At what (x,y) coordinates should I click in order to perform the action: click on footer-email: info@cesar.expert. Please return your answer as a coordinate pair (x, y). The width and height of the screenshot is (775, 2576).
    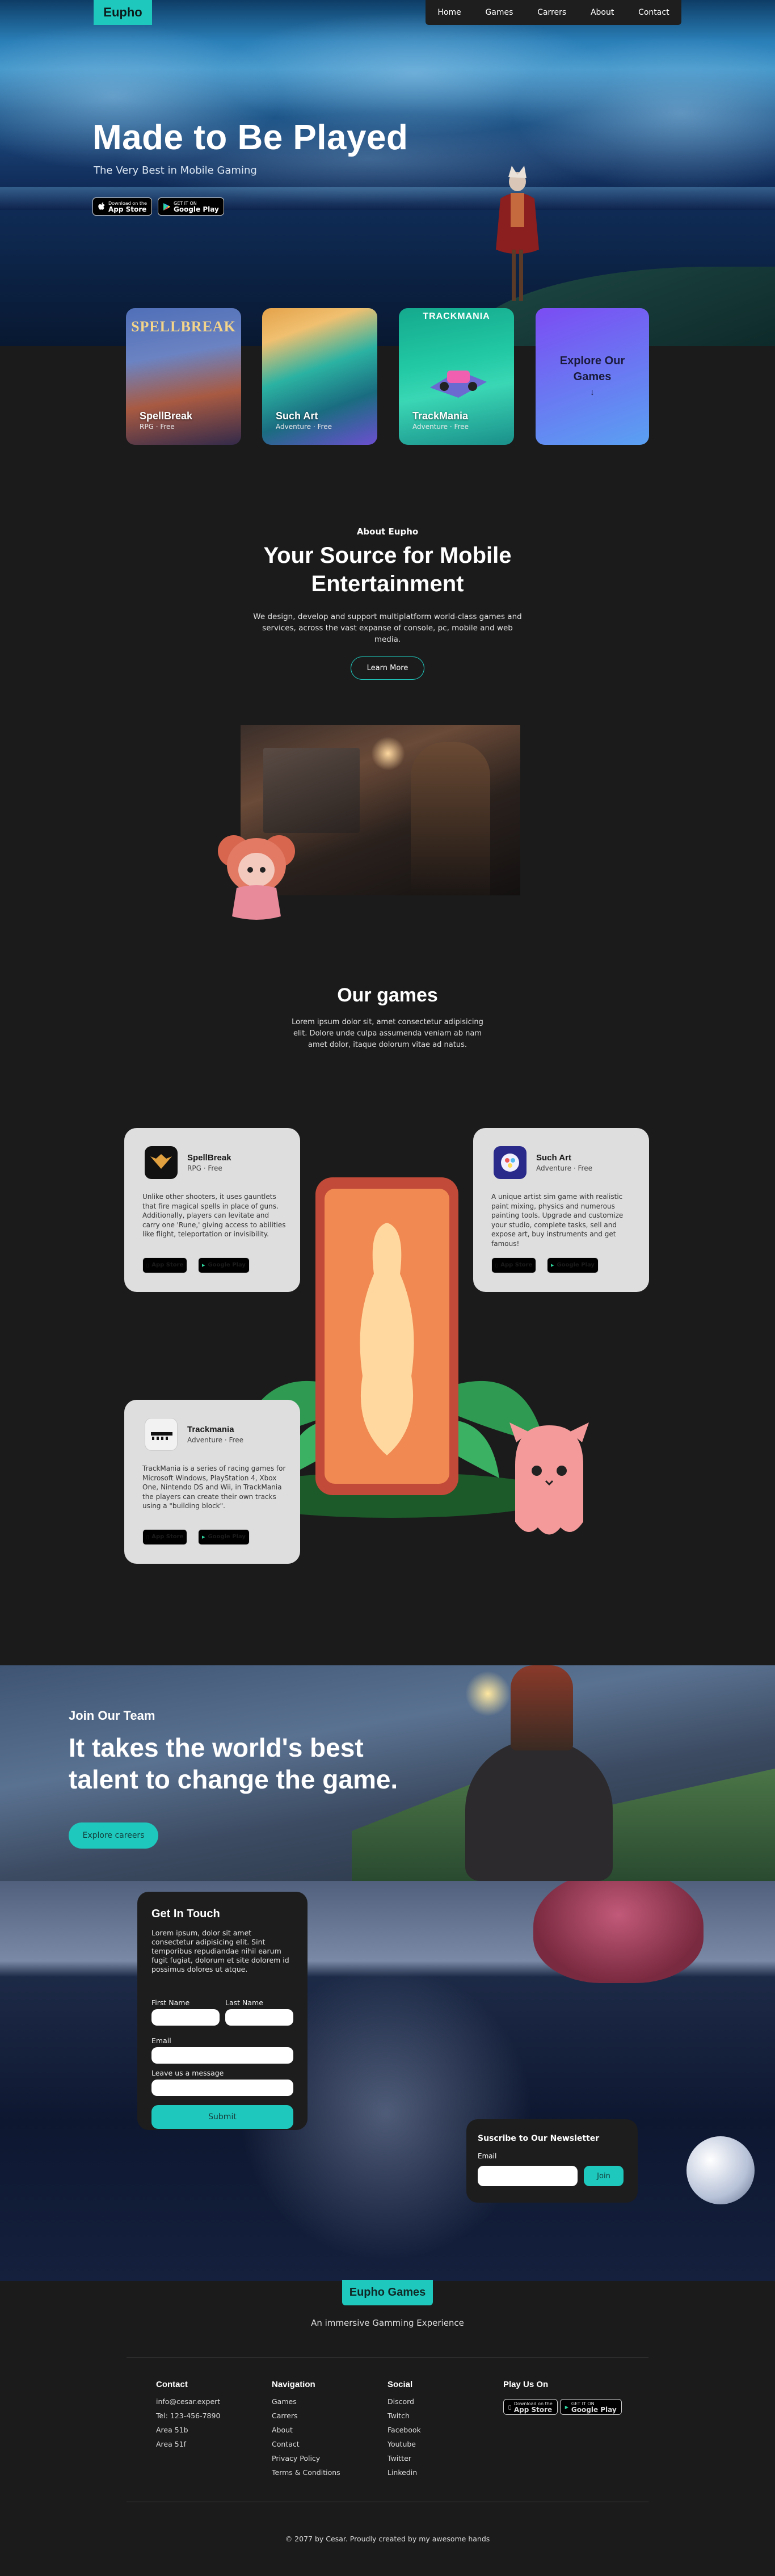
    Looking at the image, I should click on (188, 2401).